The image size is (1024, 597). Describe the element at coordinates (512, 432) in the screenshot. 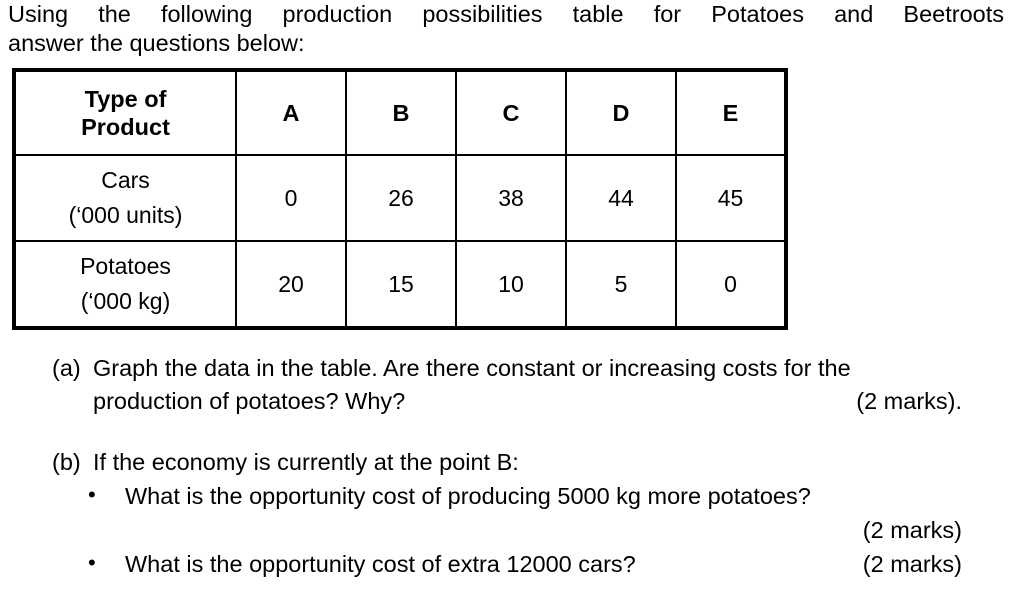

I see `question-spacer` at that location.